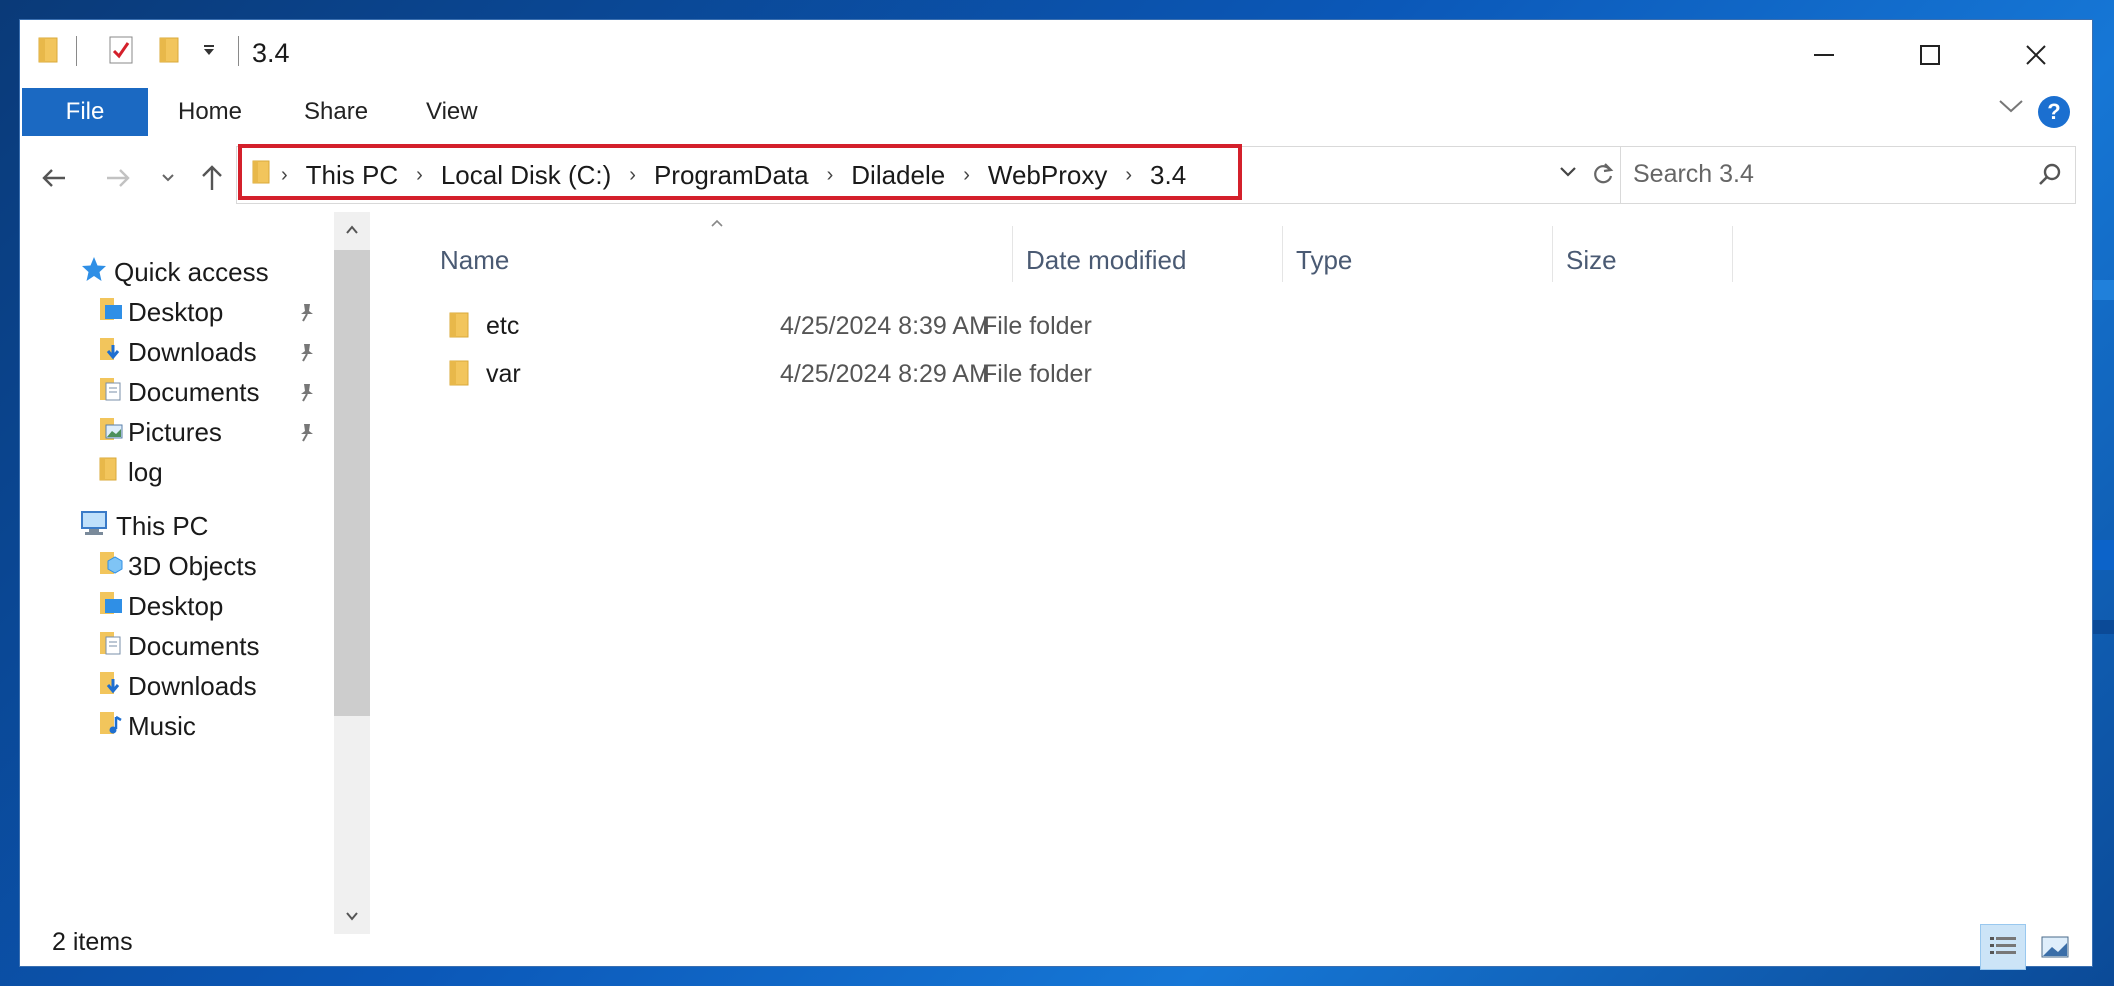 The width and height of the screenshot is (2114, 986). What do you see at coordinates (169, 50) in the screenshot?
I see `new-folder-icon` at bounding box center [169, 50].